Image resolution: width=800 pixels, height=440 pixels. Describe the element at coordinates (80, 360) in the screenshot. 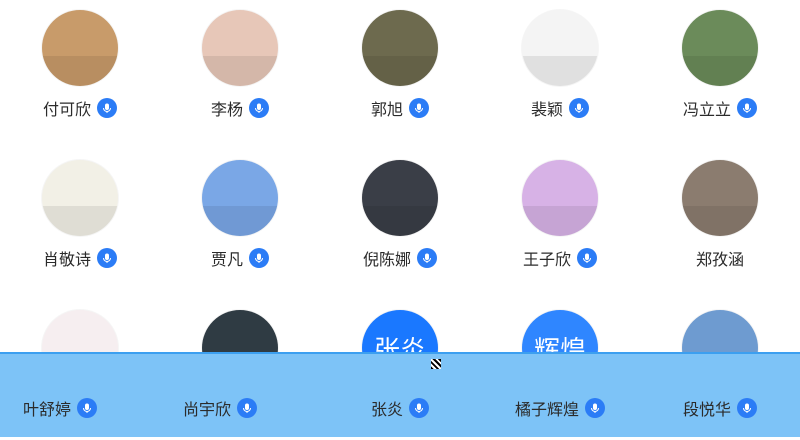

I see `bottom-contact-label: 叶舒婷` at that location.